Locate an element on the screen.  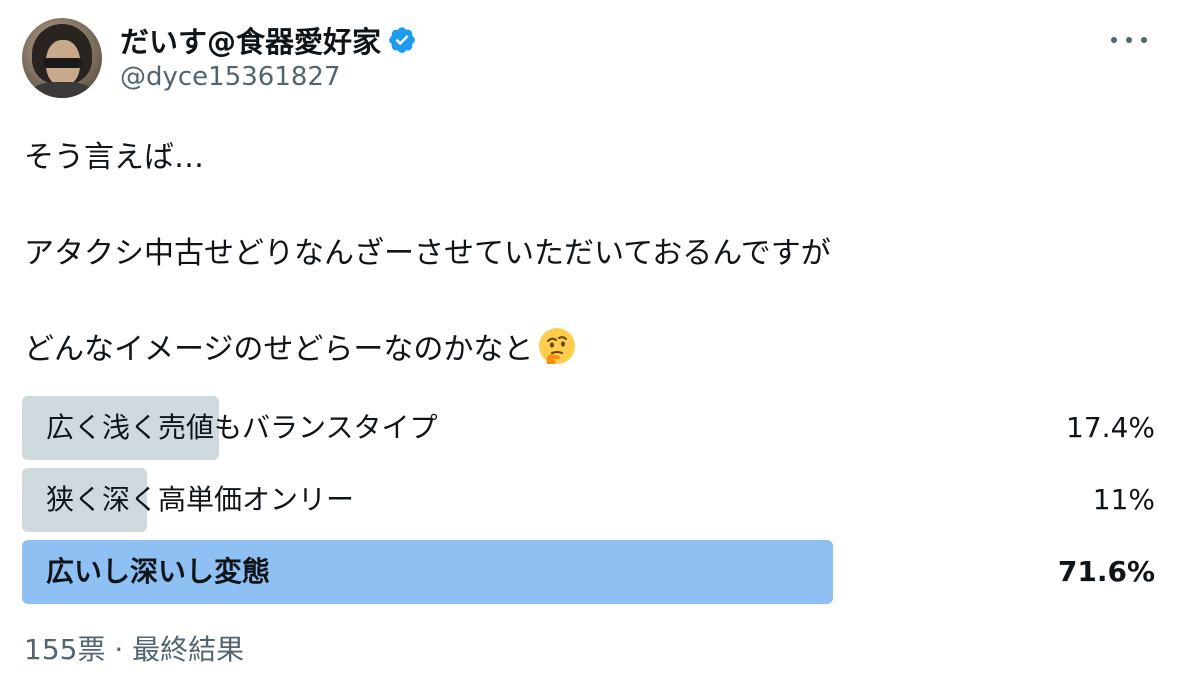
avatar is located at coordinates (62, 58).